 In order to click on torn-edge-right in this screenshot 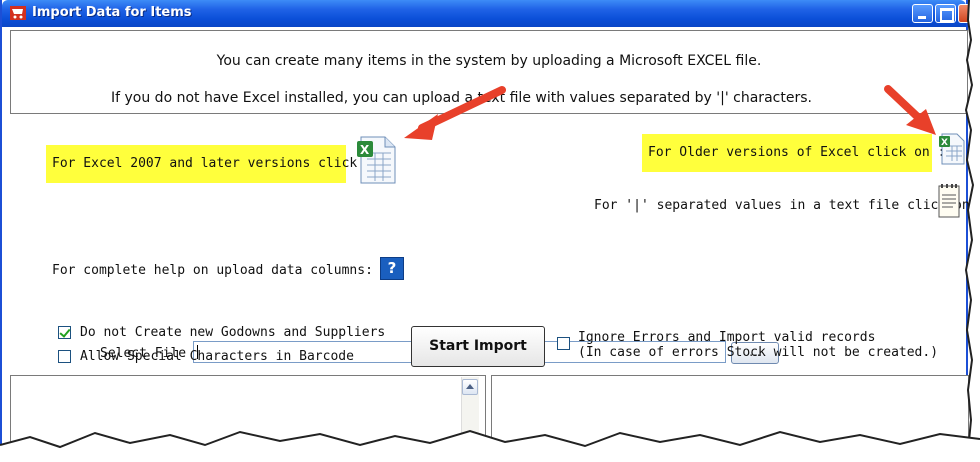, I will do `click(972, 231)`.